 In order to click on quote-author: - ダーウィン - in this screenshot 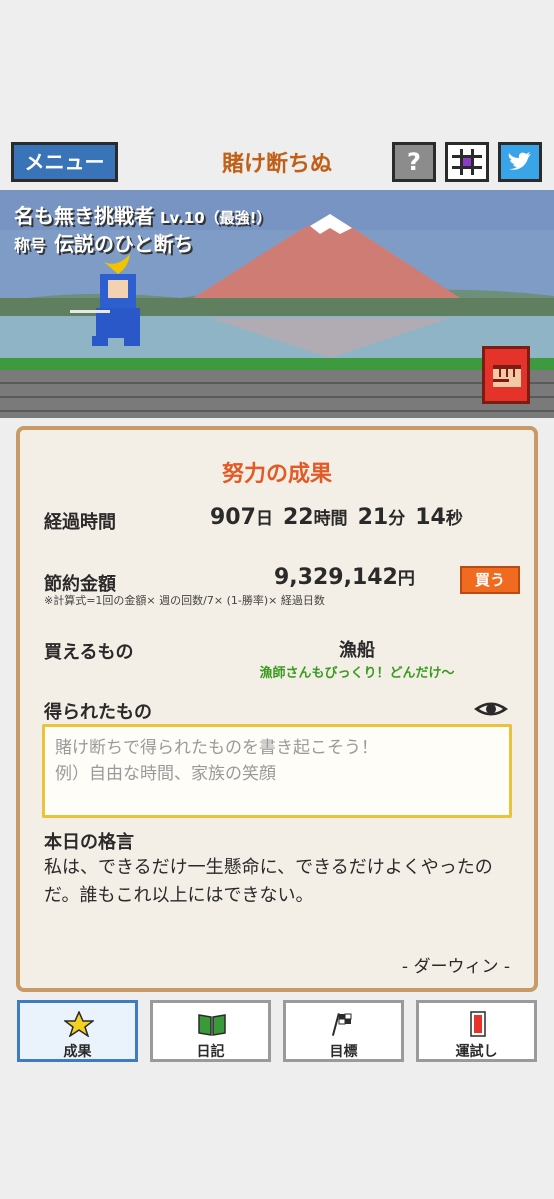, I will do `click(455, 967)`.